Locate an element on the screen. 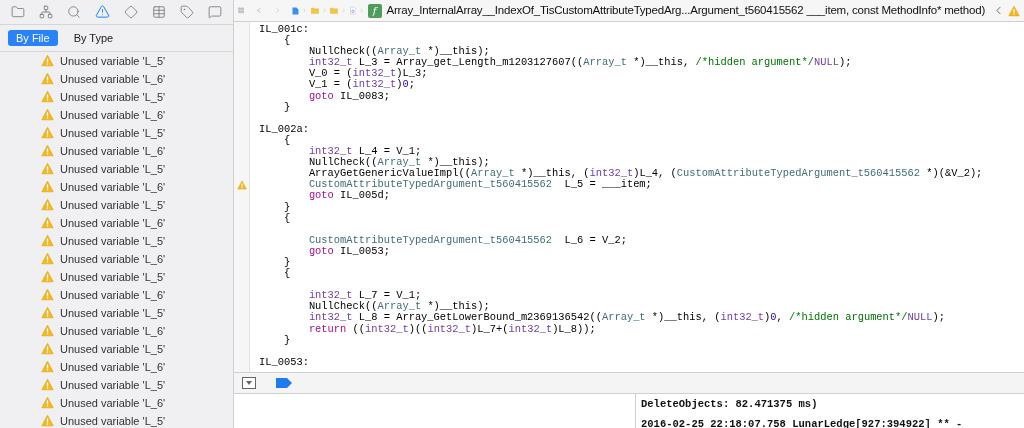  filter-tab: By Type is located at coordinates (93, 37).